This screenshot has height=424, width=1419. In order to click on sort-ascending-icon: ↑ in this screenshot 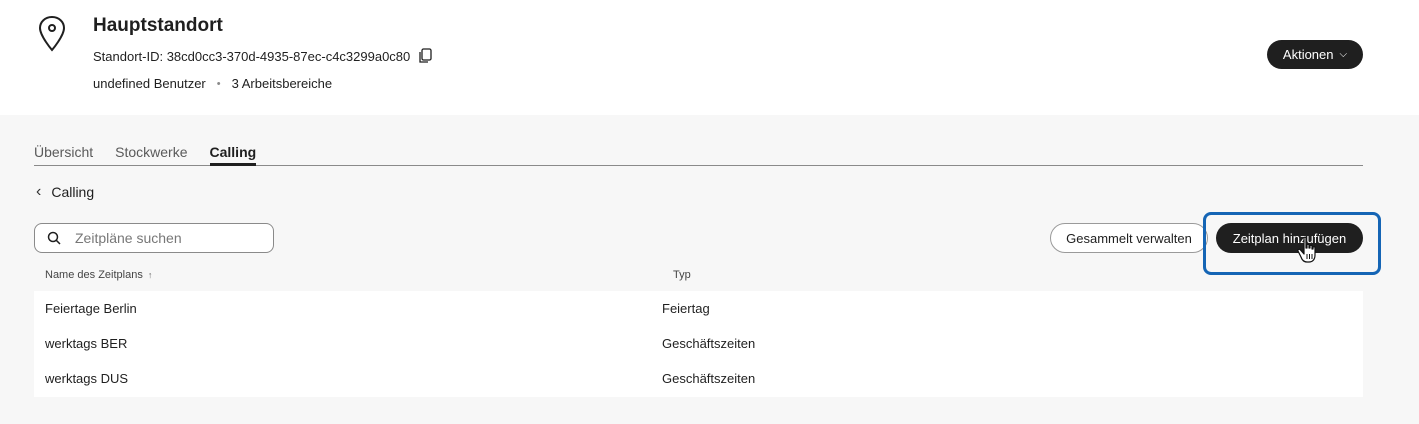, I will do `click(150, 275)`.